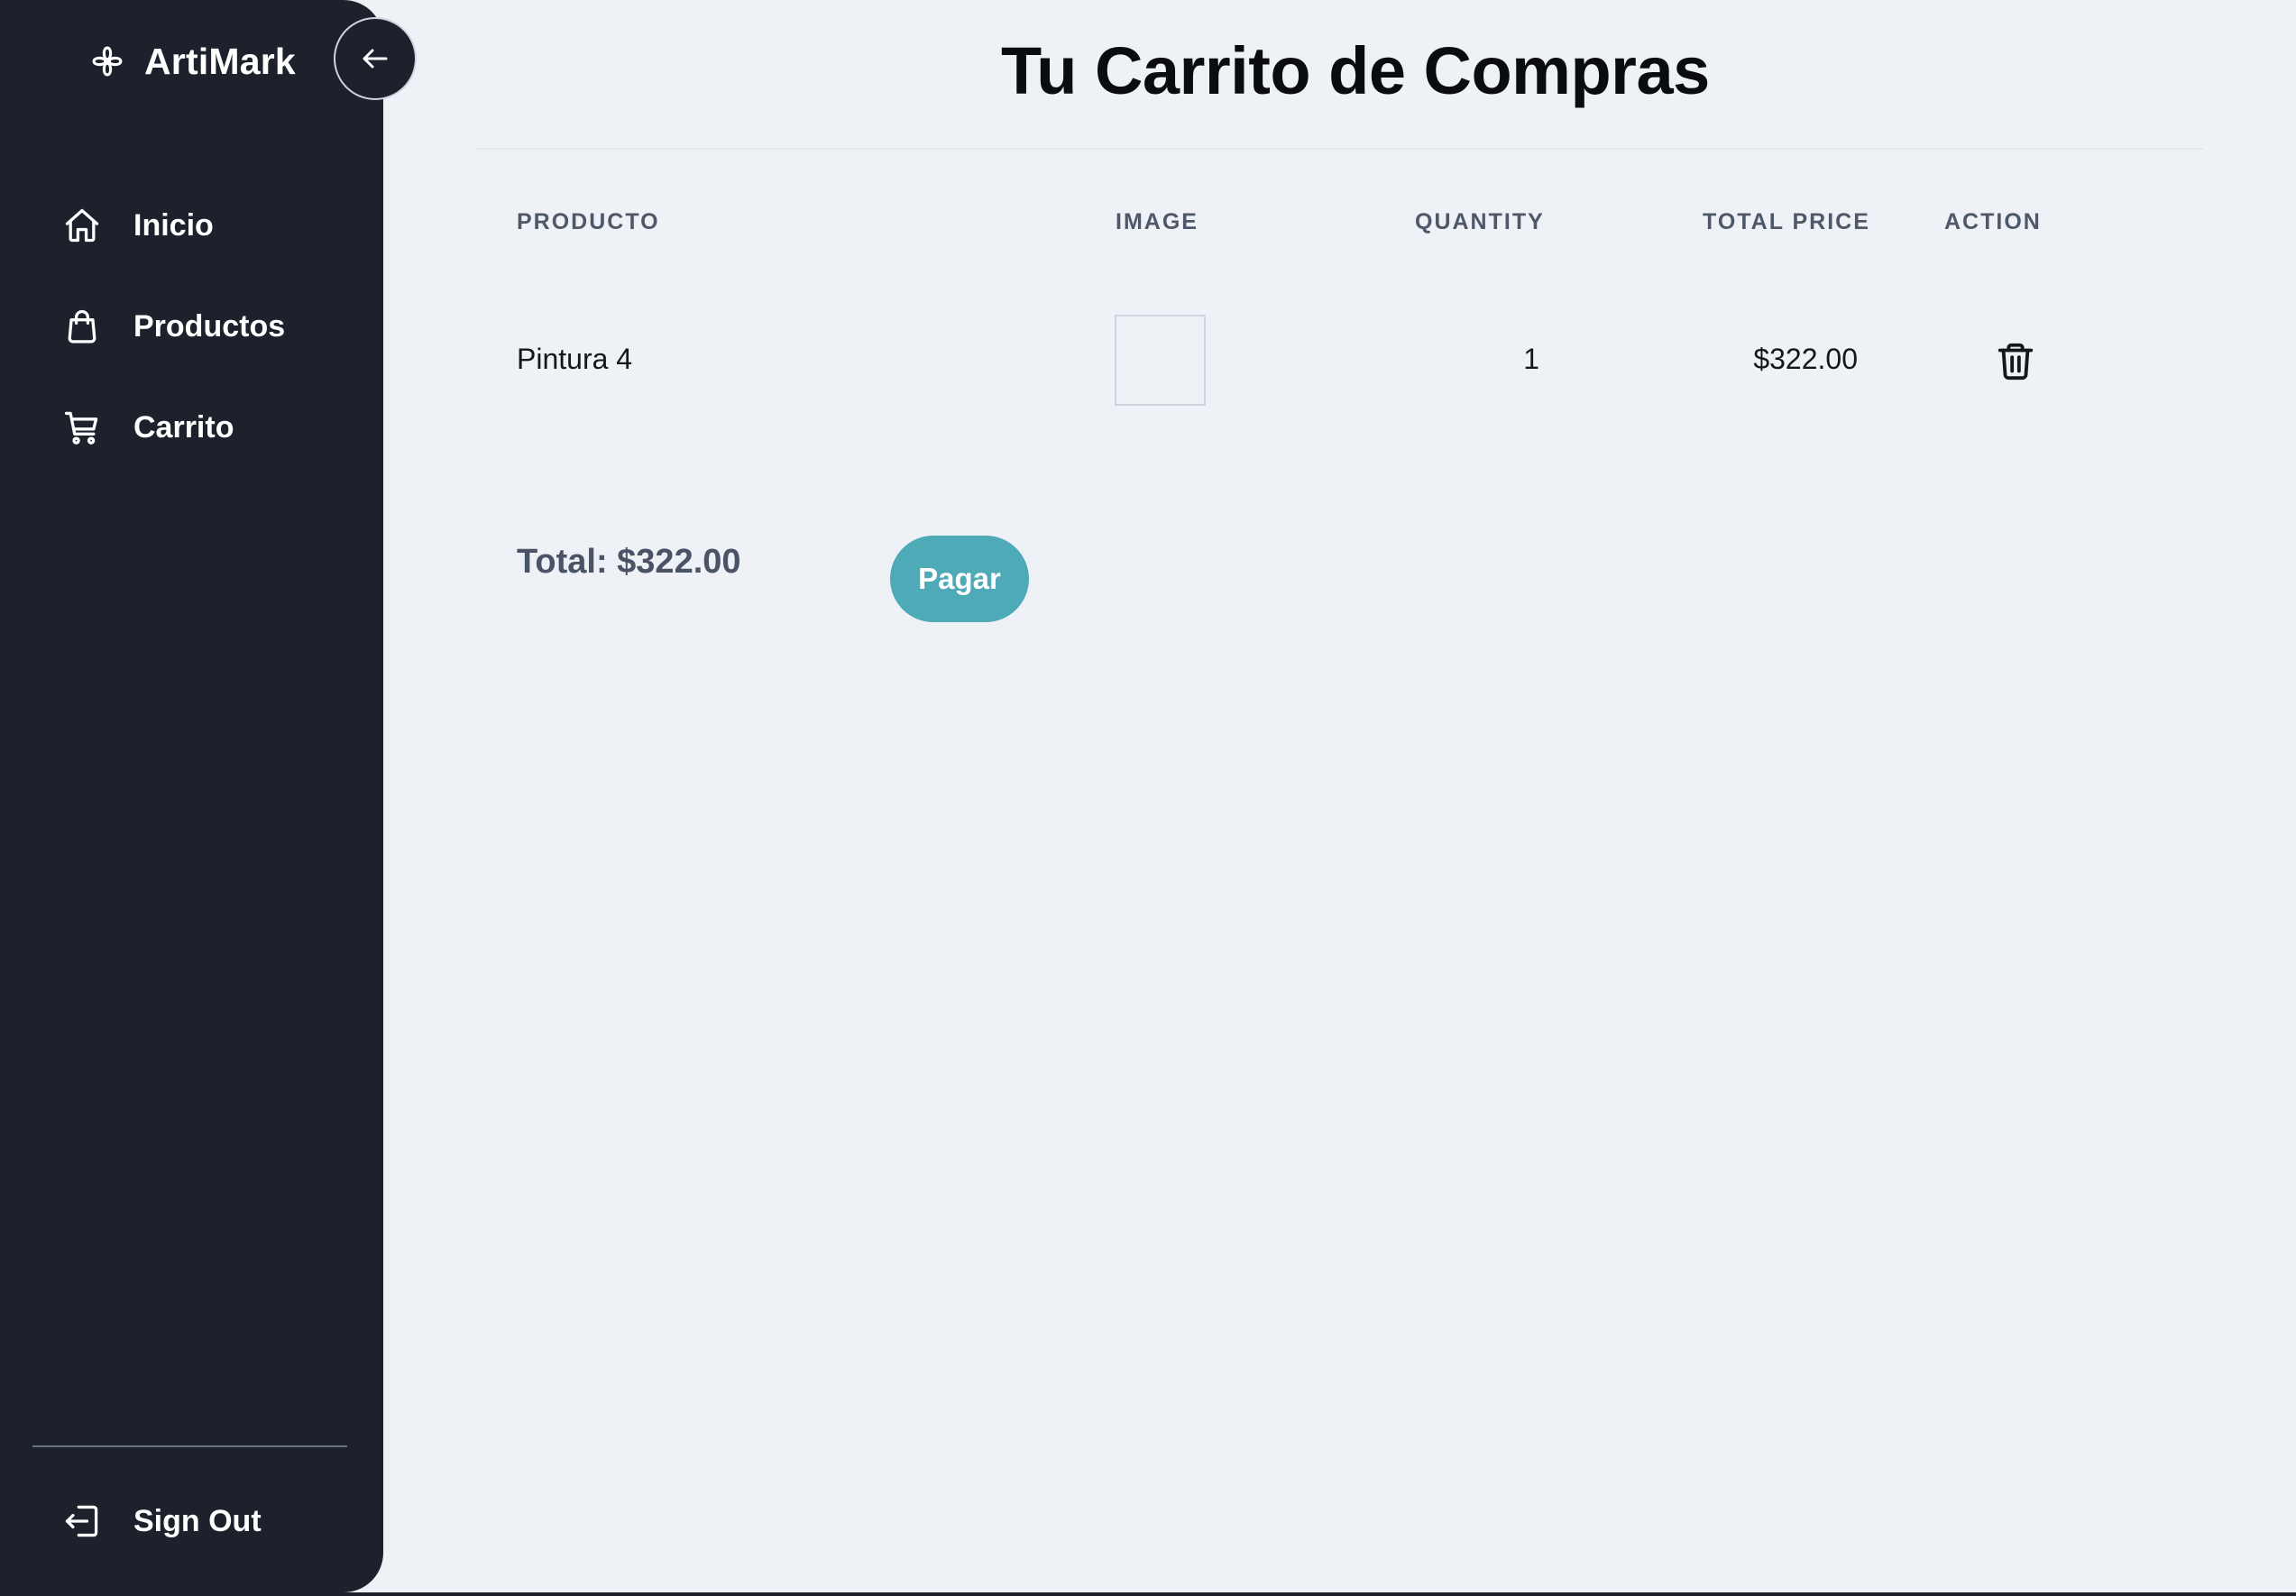 This screenshot has width=2296, height=1596. Describe the element at coordinates (1786, 221) in the screenshot. I see `column-header-total-price: TOTAL PRICE` at that location.